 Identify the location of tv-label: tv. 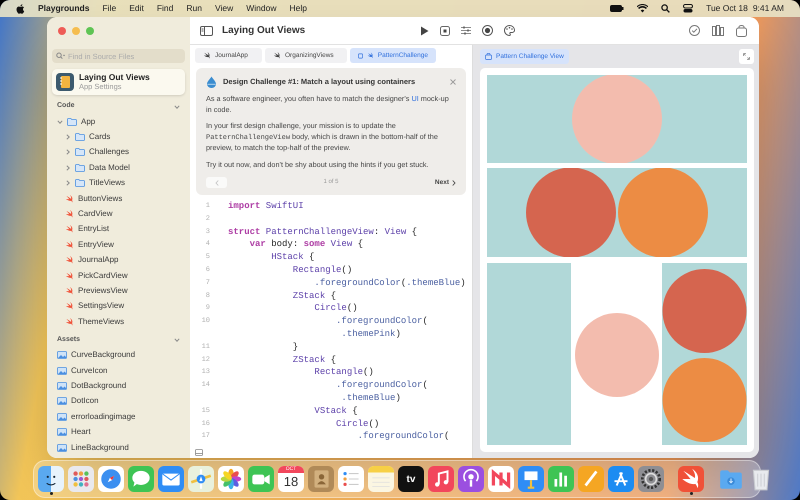
(411, 479).